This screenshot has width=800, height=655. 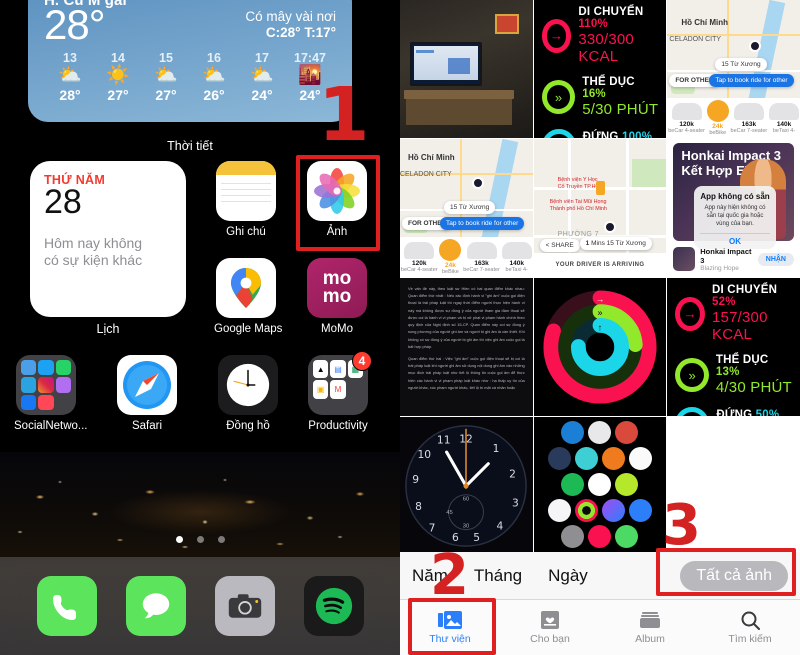 I want to click on svg-text: 10, so click(x=425, y=454).